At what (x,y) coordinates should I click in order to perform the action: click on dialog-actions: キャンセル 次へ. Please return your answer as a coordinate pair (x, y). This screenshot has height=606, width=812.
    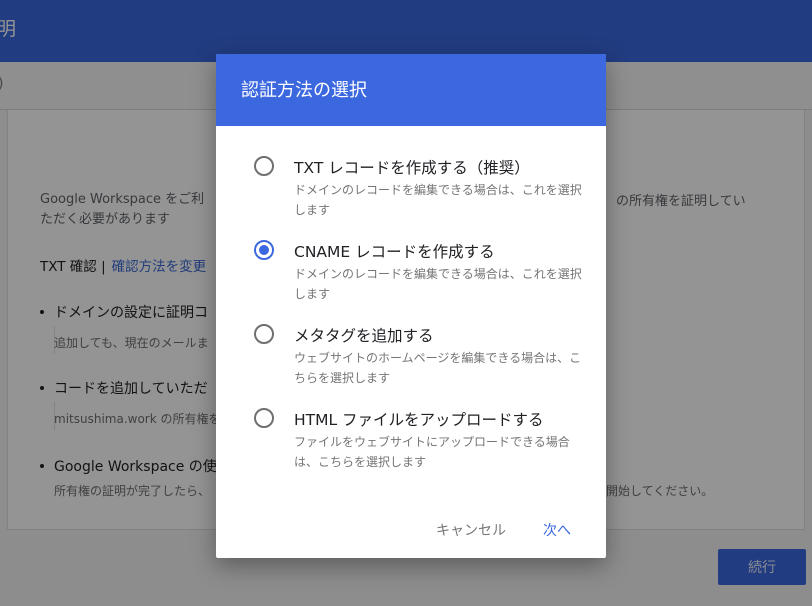
    Looking at the image, I should click on (411, 532).